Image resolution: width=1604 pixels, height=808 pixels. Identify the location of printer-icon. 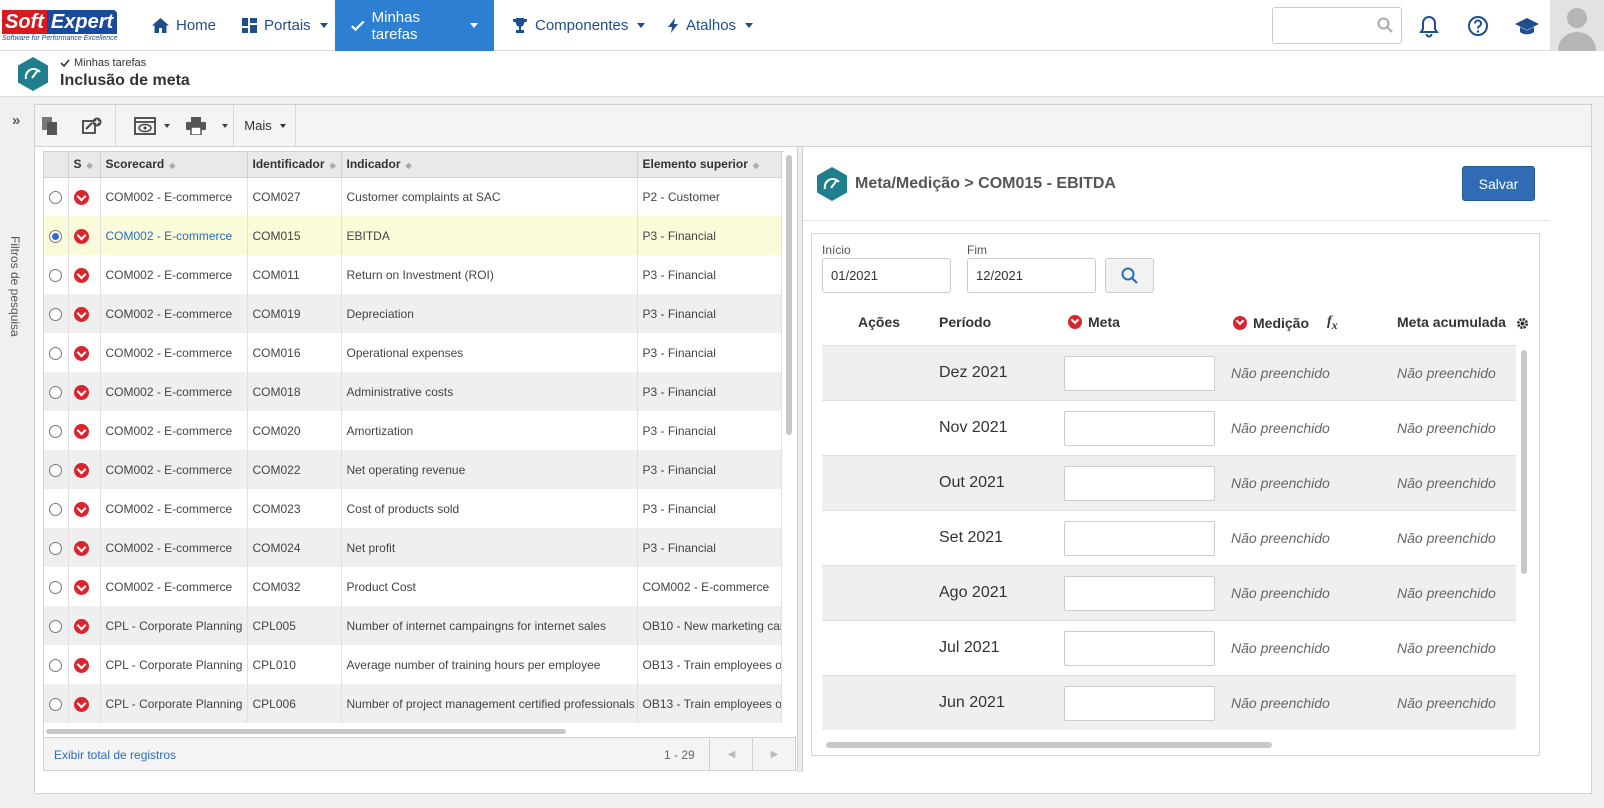
(196, 125).